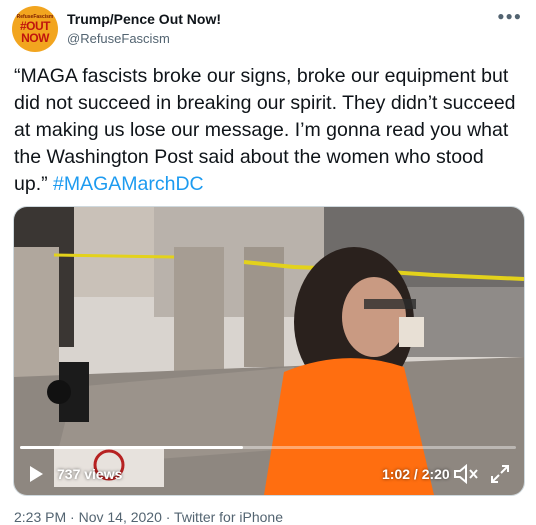 The height and width of the screenshot is (525, 536). Describe the element at coordinates (144, 19) in the screenshot. I see `author-name: Trump/Pence Out Now!` at that location.